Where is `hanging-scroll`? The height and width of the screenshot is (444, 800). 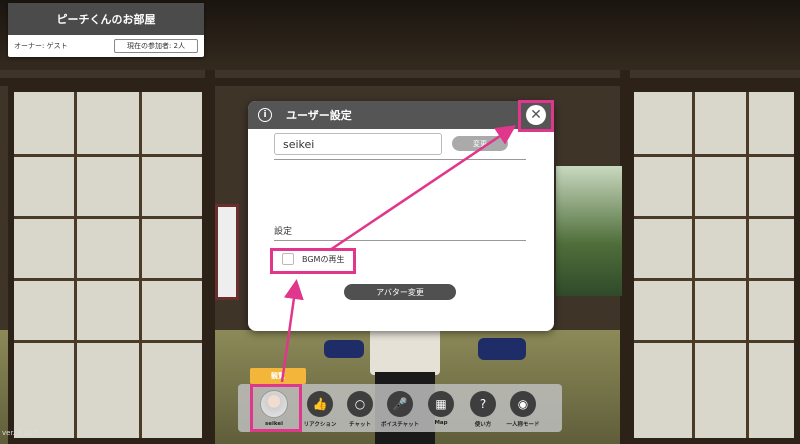
hanging-scroll is located at coordinates (227, 252).